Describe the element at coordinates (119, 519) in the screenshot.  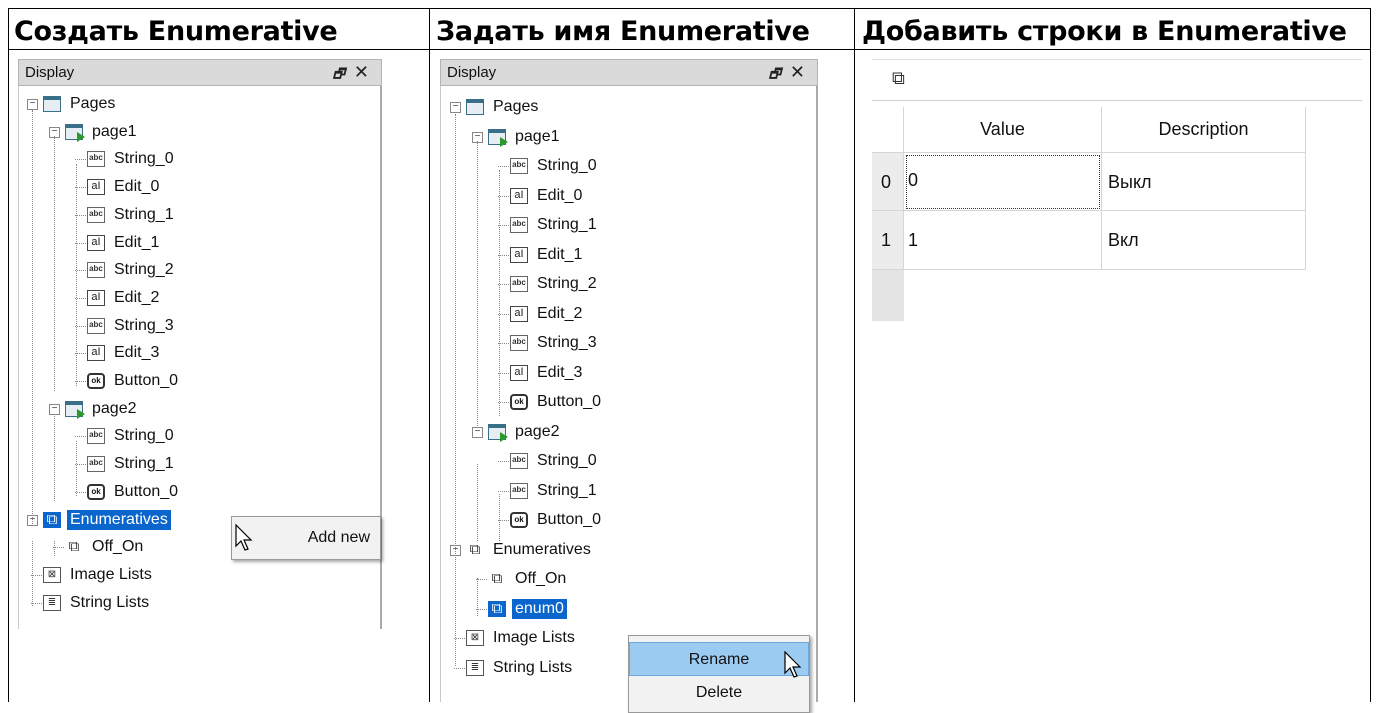
I see `tree-node-label: Enumeratives` at that location.